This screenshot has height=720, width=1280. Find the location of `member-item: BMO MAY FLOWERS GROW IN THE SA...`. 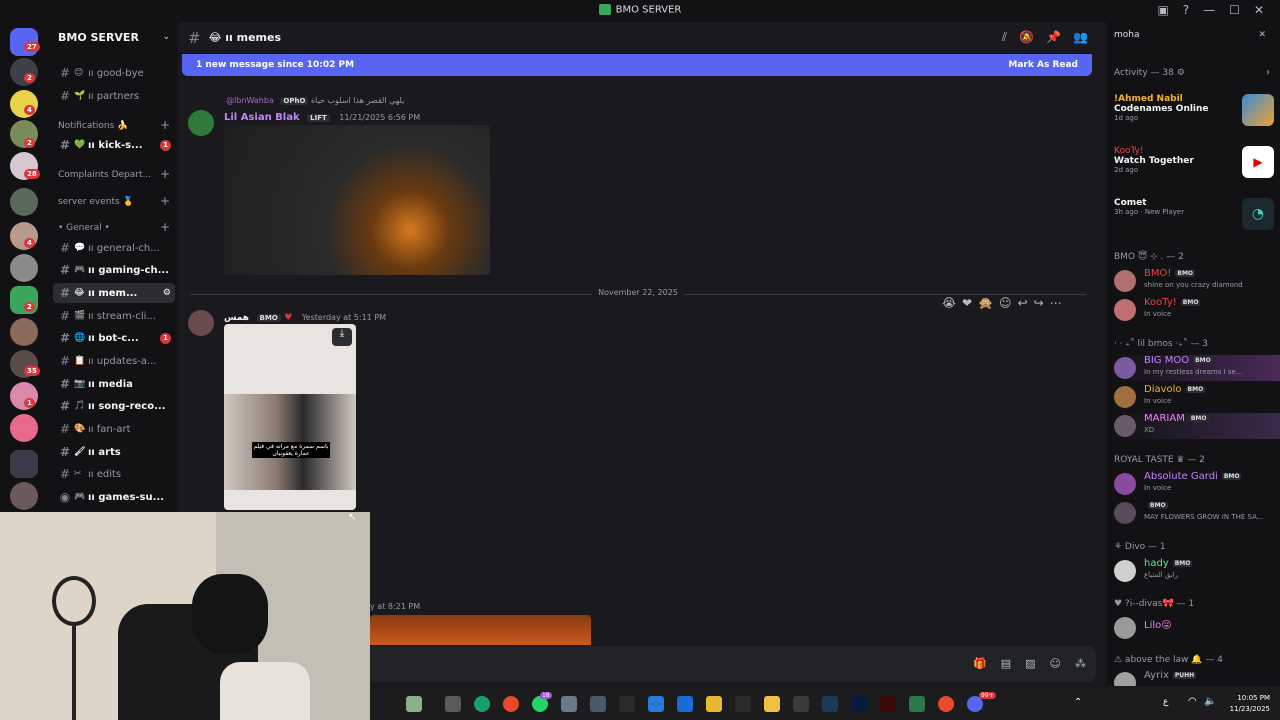

member-item: BMO MAY FLOWERS GROW IN THE SA... is located at coordinates (1197, 513).